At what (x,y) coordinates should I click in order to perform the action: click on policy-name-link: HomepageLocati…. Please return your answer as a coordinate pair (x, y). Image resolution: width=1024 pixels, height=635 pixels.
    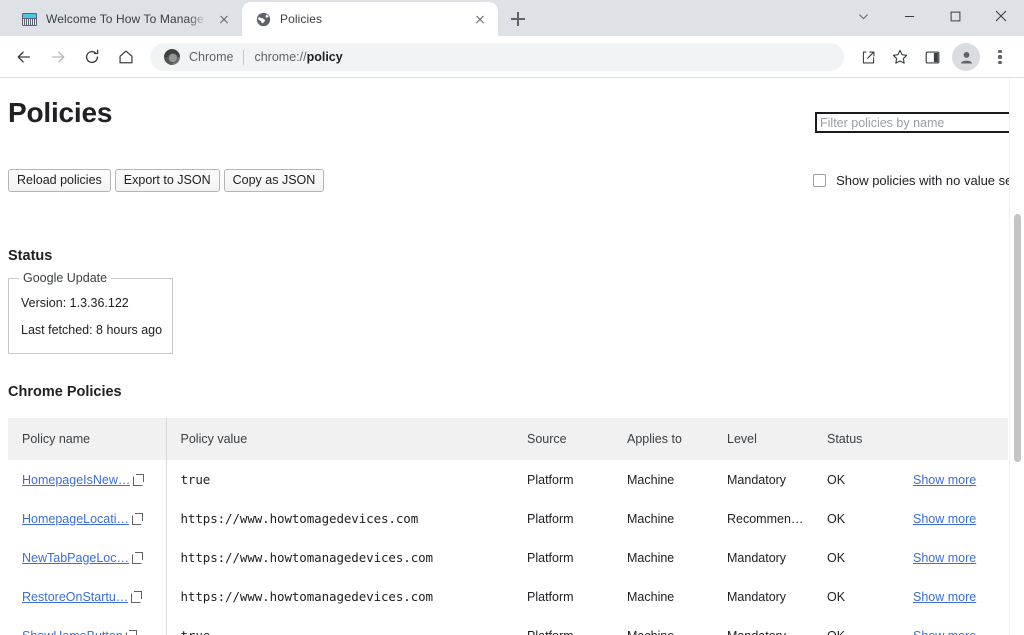
    Looking at the image, I should click on (75, 519).